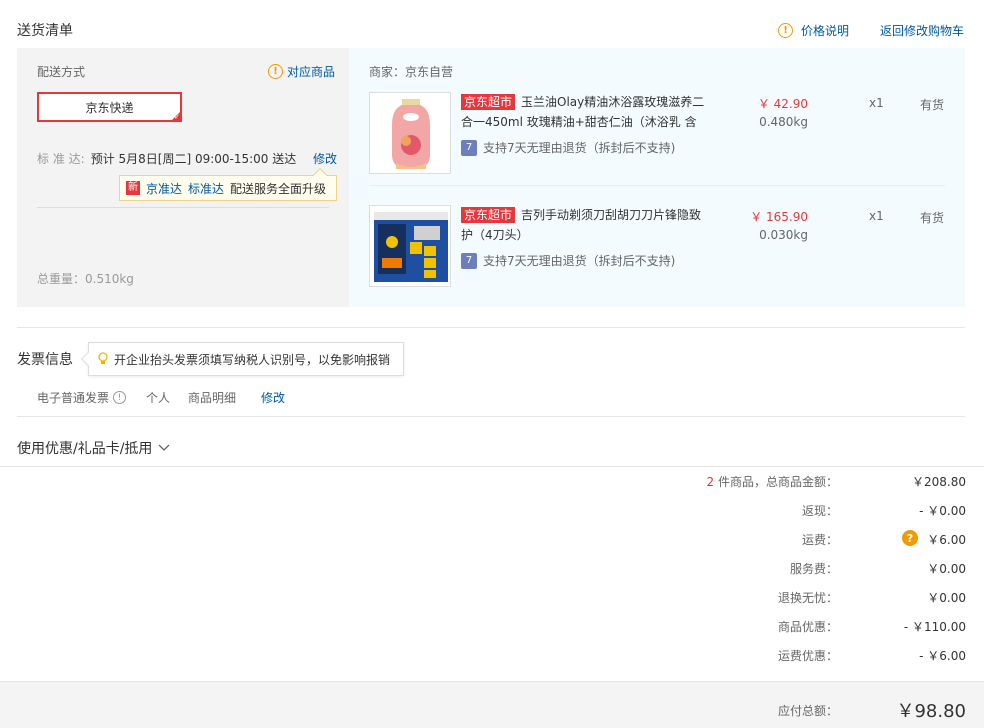  I want to click on shipping-option-jd-express: 京东快递 ✓, so click(109, 107).